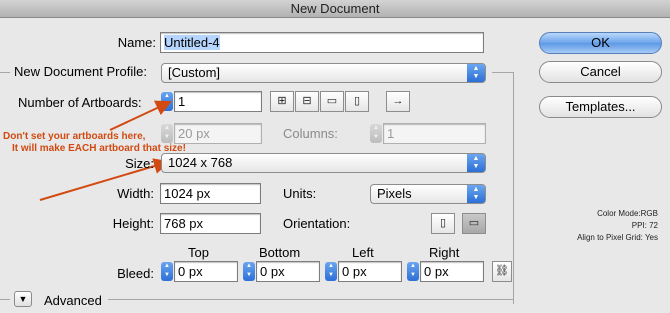 This screenshot has height=313, width=670. Describe the element at coordinates (272, 271) in the screenshot. I see `bleed-bottom-value: 0 px` at that location.